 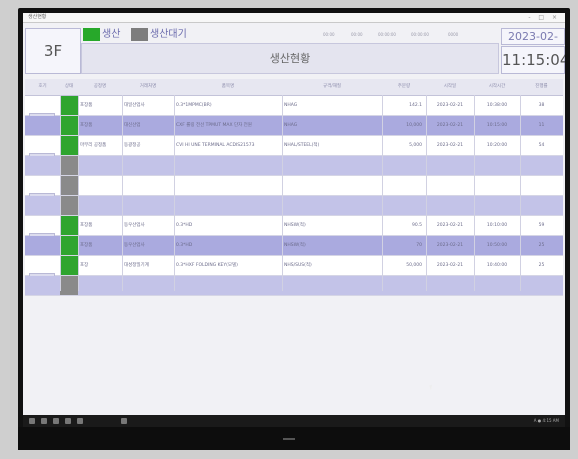 What do you see at coordinates (148, 86) in the screenshot?
I see `col-client: 거래처명` at bounding box center [148, 86].